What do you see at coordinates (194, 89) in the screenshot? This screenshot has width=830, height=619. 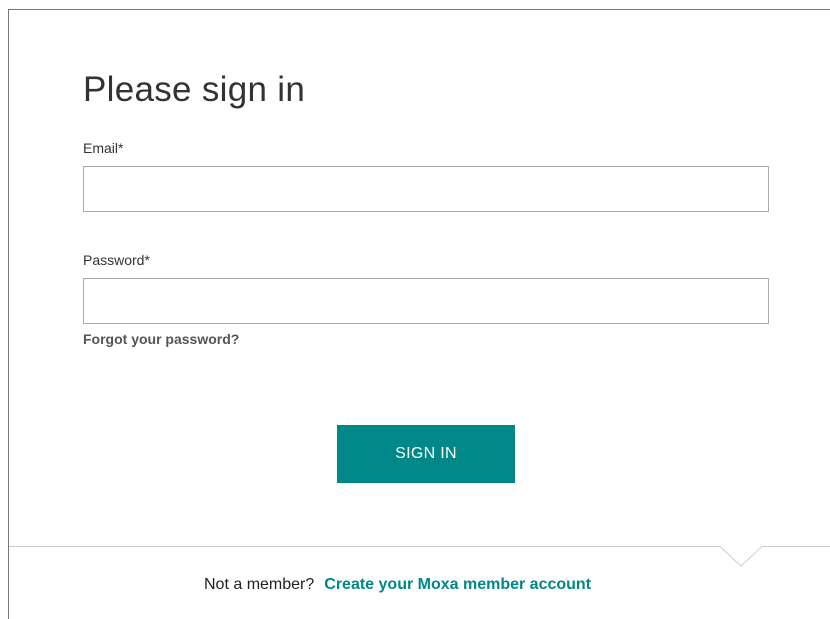 I see `page-title: Please sign in` at bounding box center [194, 89].